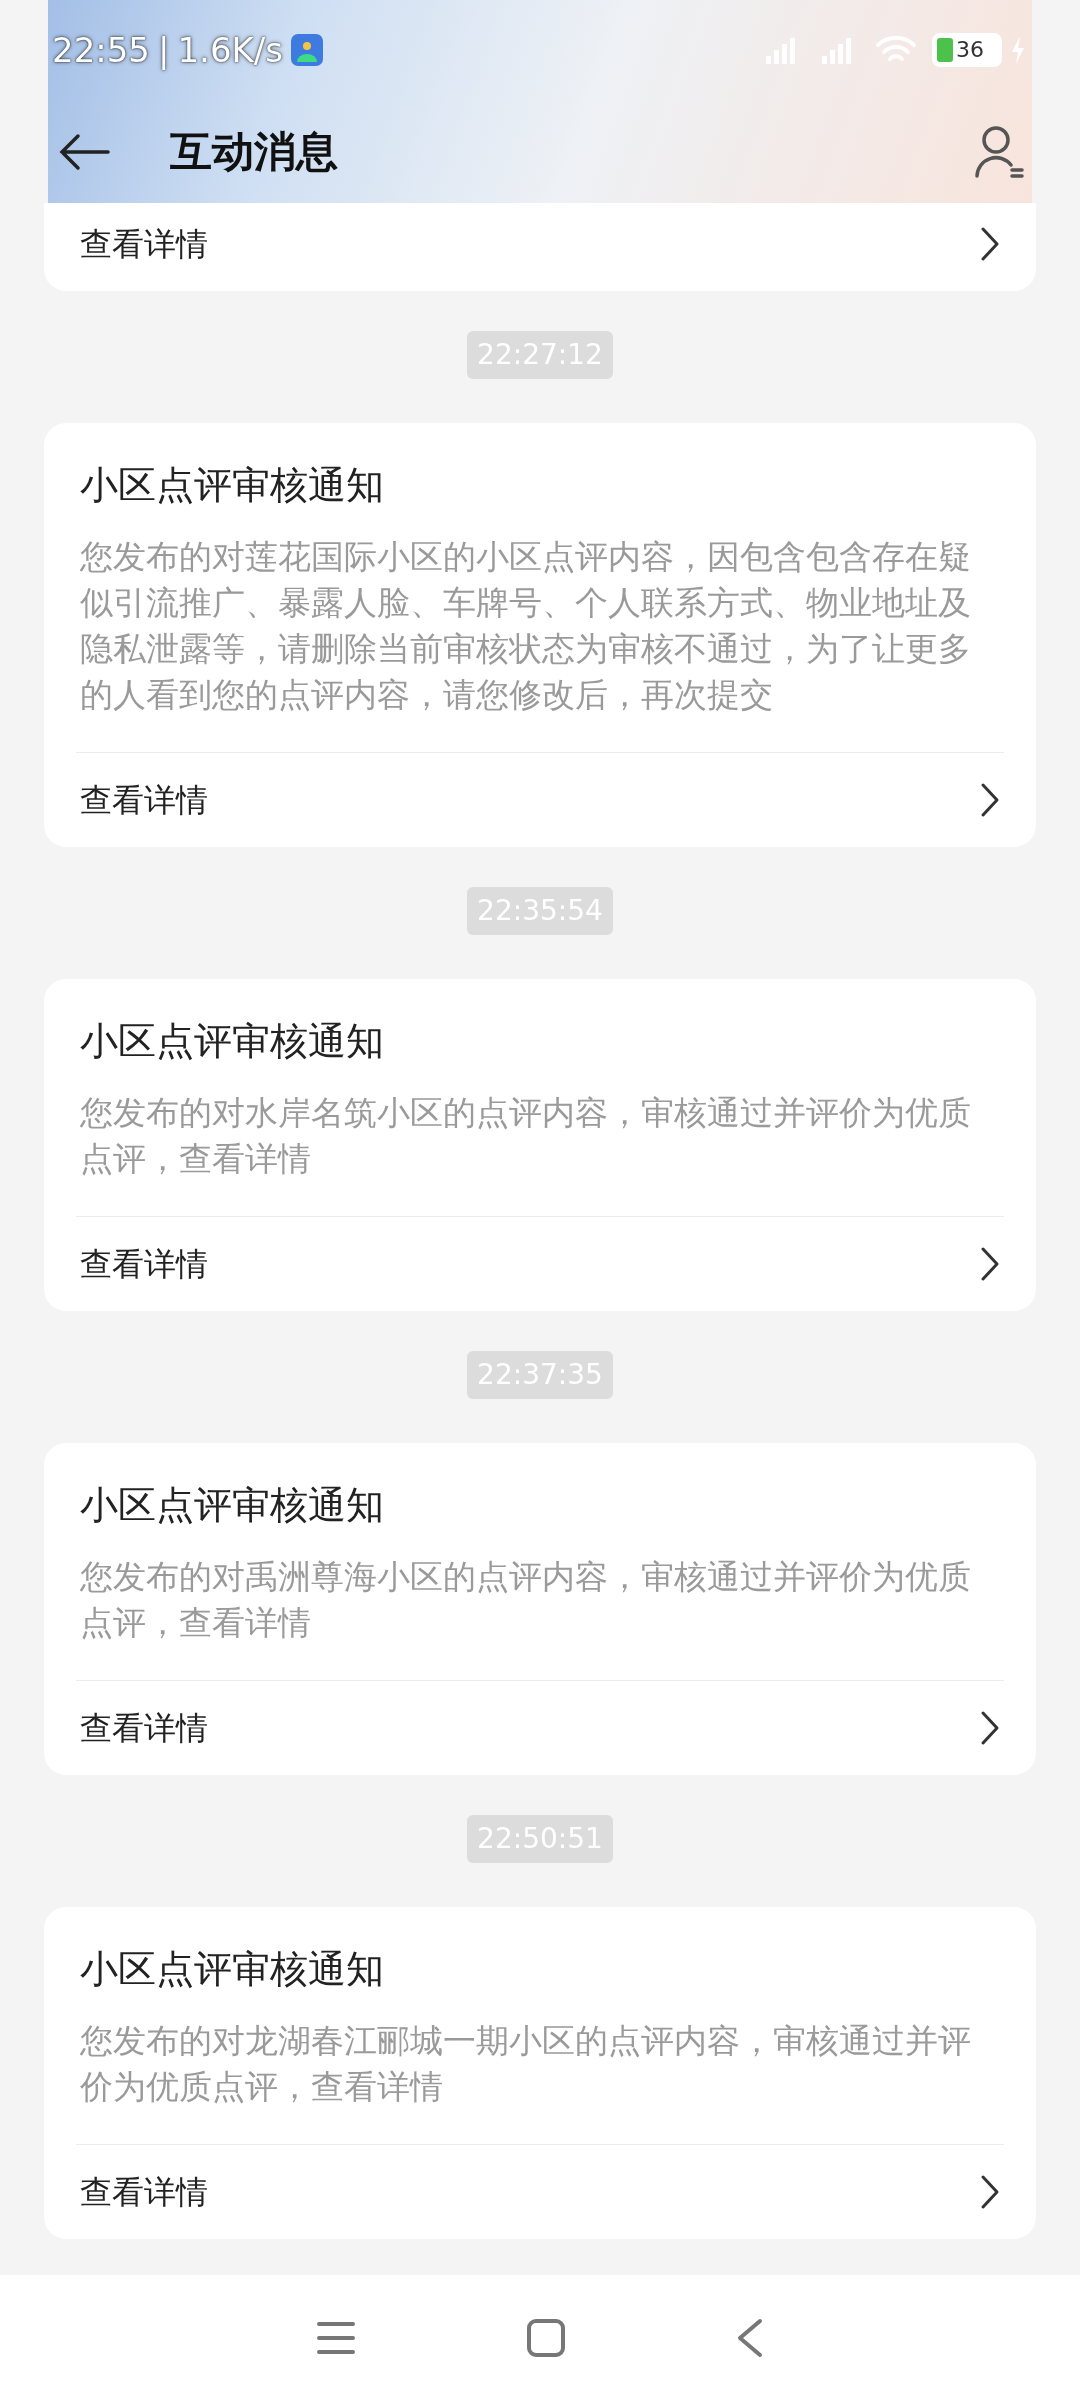  I want to click on back-icon, so click(750, 2337).